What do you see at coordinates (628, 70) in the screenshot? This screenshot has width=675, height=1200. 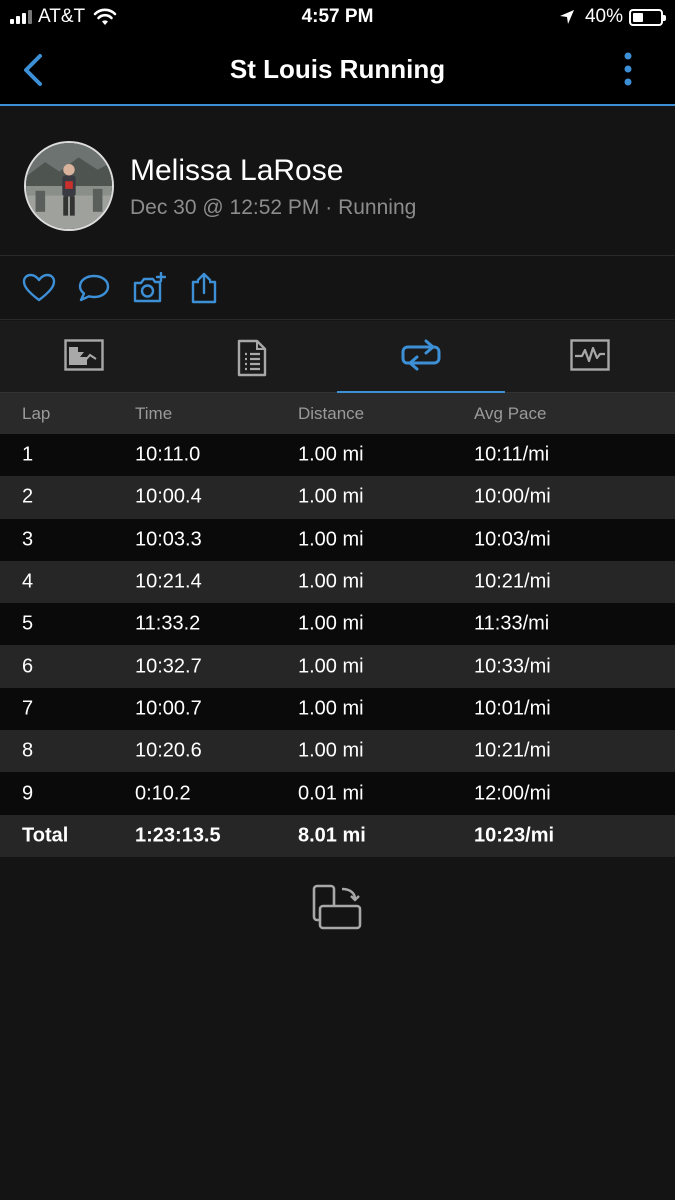 I see `more-vertical-icon` at bounding box center [628, 70].